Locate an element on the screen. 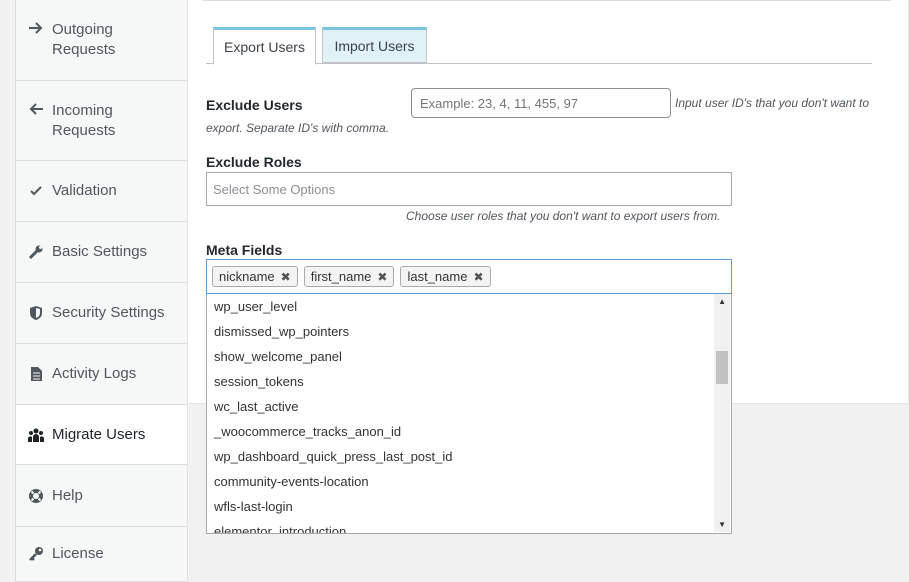 This screenshot has width=909, height=582. exclude-users-help-line2: export. Separate ID's with comma. is located at coordinates (298, 128).